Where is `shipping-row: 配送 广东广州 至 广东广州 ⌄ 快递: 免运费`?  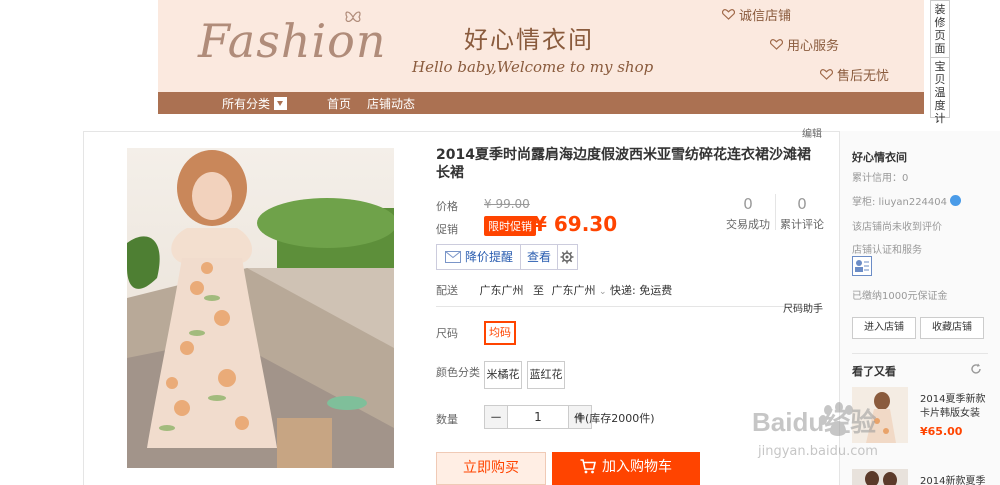
shipping-row: 配送 广东广州 至 广东广州 ⌄ 快递: 免运费 is located at coordinates (554, 290).